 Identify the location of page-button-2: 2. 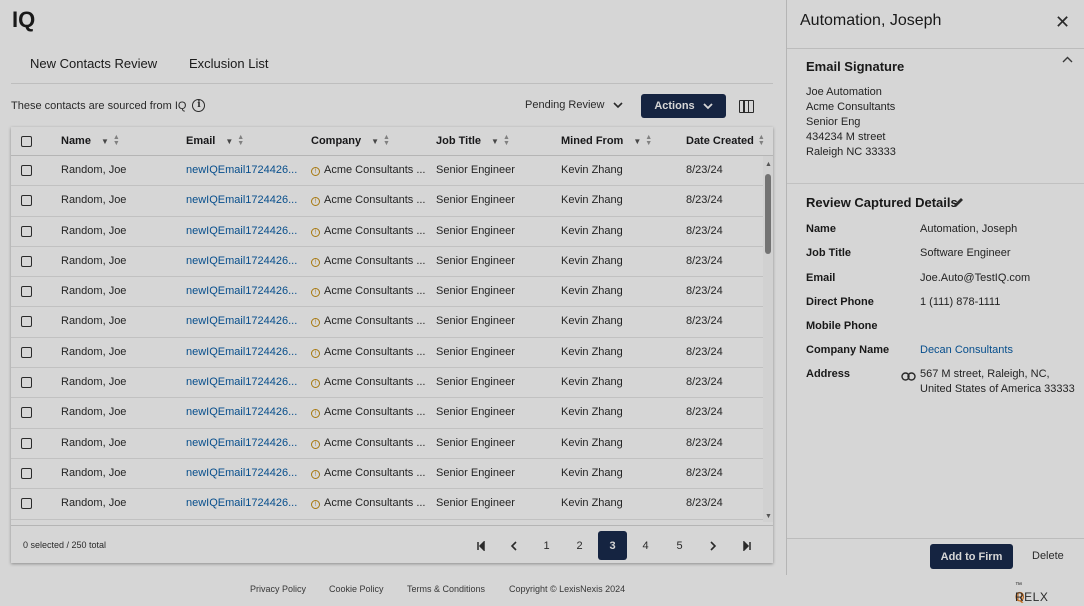
(579, 545).